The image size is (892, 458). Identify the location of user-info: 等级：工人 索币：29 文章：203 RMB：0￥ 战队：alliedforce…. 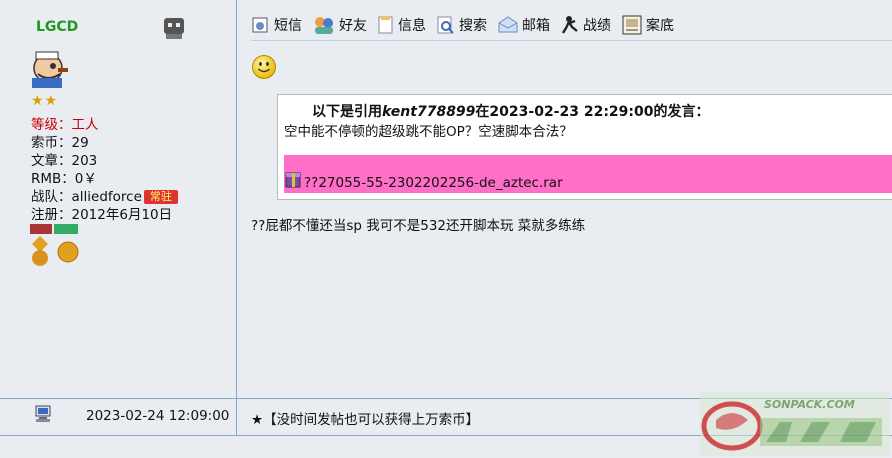
(104, 170).